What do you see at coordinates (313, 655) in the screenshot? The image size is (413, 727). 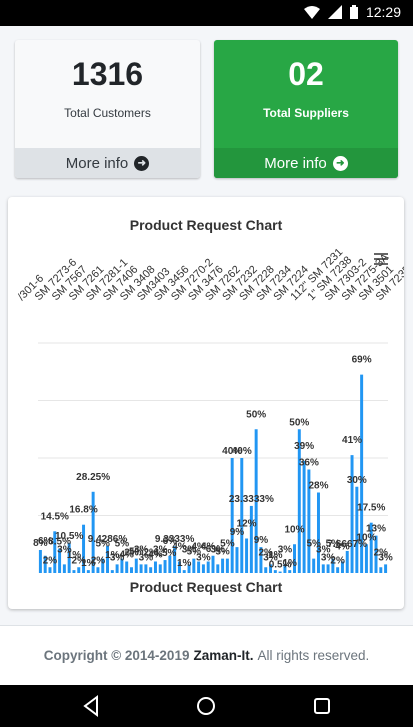 I see `rights-text: All rights reserved.` at bounding box center [313, 655].